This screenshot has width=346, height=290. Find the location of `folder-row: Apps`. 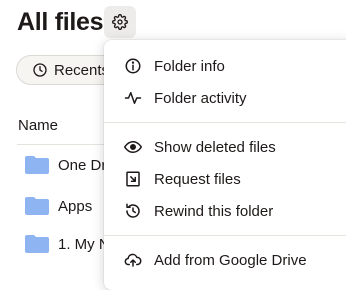

folder-row: Apps is located at coordinates (58, 206).